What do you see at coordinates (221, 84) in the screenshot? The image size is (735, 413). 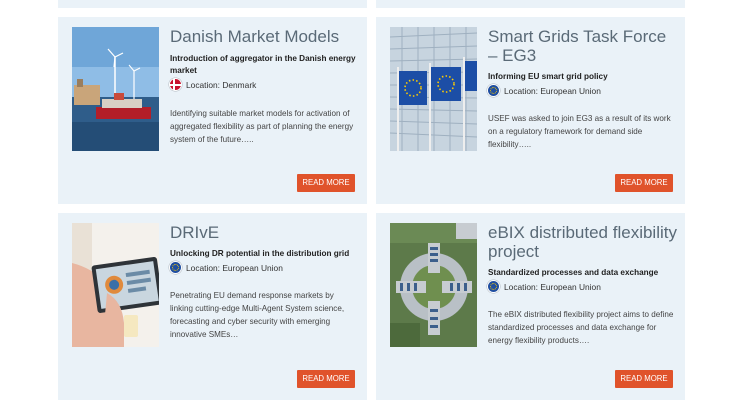 I see `location-label: Location: Denmark` at bounding box center [221, 84].